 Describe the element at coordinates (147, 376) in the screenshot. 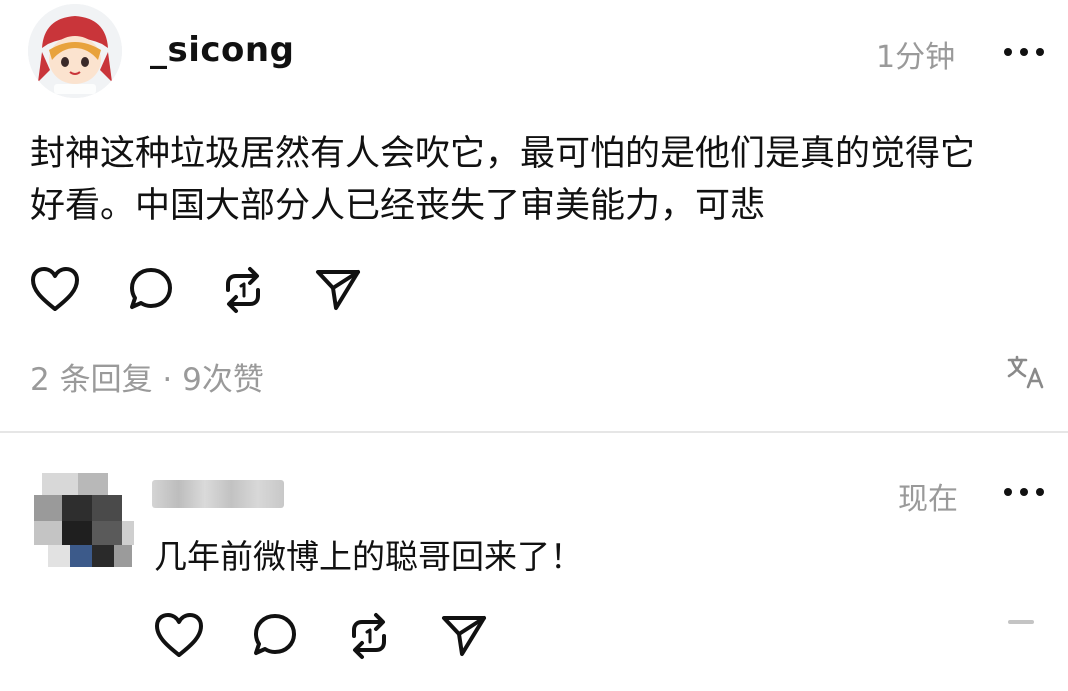

I see `post-stats: 2 条回复 · 9次赞` at that location.